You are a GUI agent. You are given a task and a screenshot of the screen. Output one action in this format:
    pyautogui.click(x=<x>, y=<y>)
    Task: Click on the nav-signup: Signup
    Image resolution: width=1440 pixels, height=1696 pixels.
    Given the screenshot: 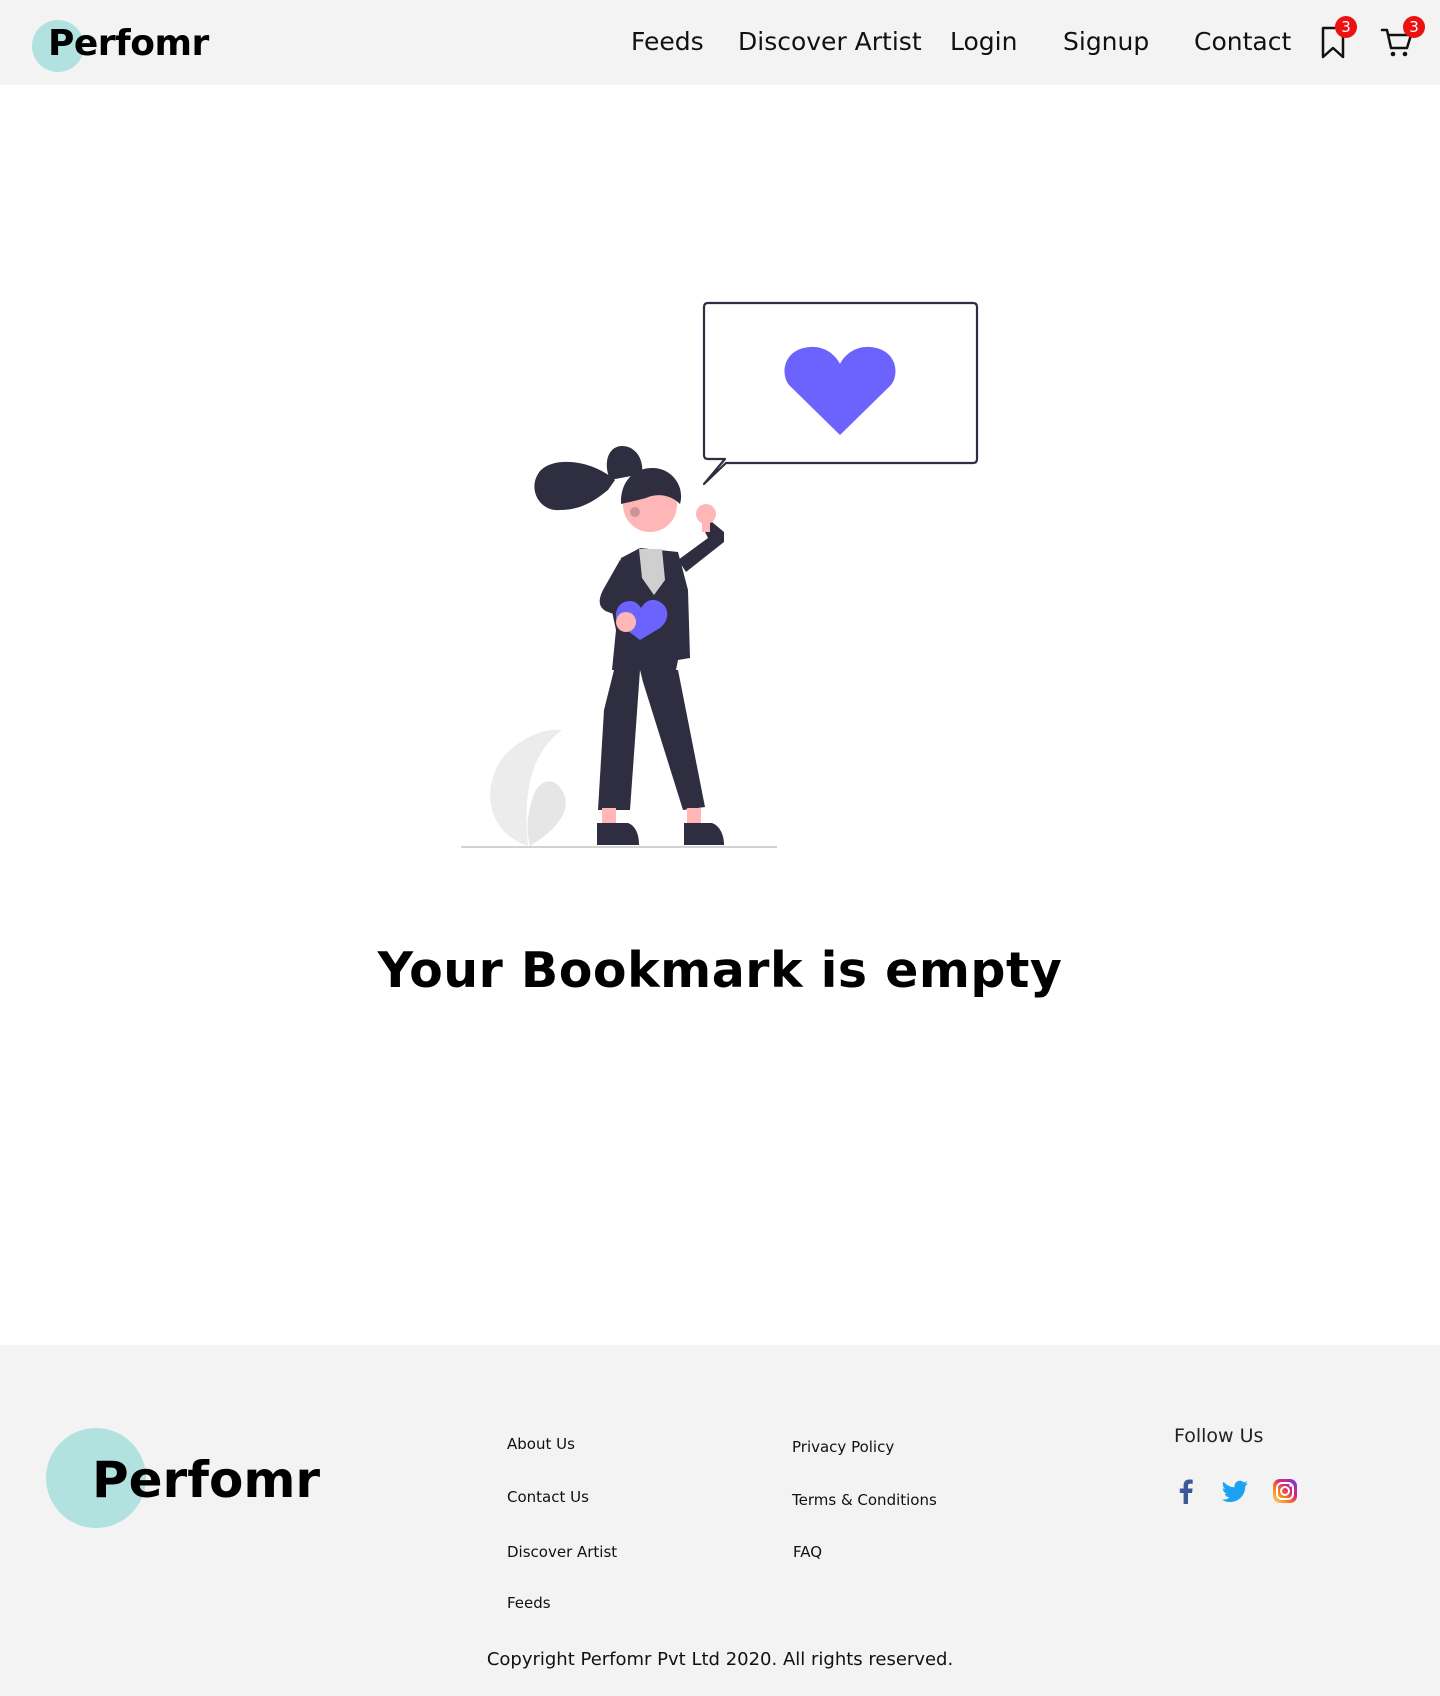 What is the action you would take?
    pyautogui.click(x=1106, y=42)
    